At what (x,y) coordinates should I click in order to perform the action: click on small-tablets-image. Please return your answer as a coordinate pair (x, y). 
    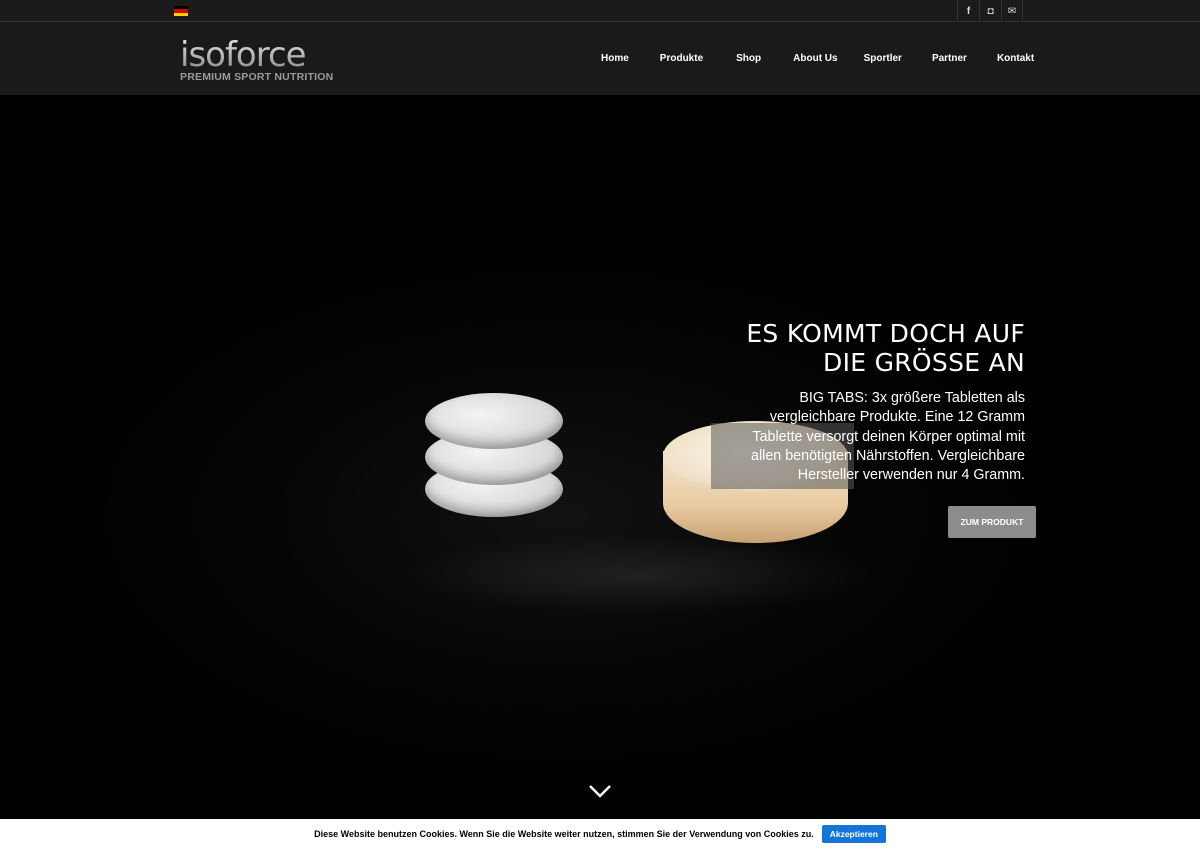
    Looking at the image, I should click on (495, 455).